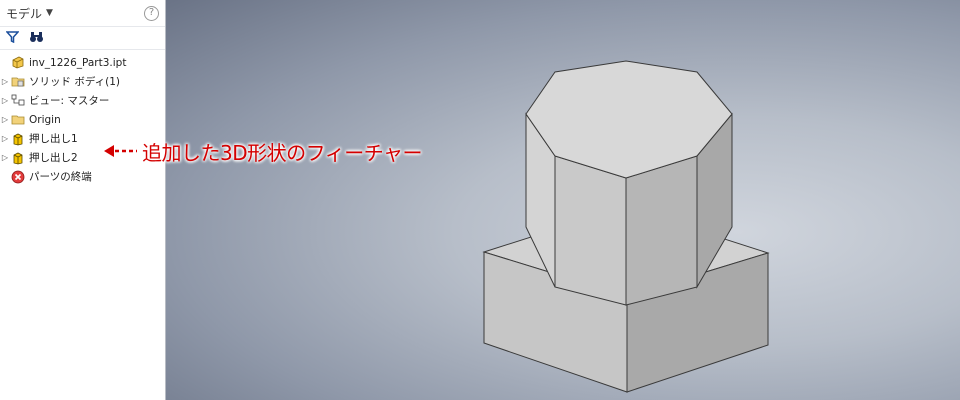 The height and width of the screenshot is (400, 960). Describe the element at coordinates (18, 120) in the screenshot. I see `folder-icon` at that location.